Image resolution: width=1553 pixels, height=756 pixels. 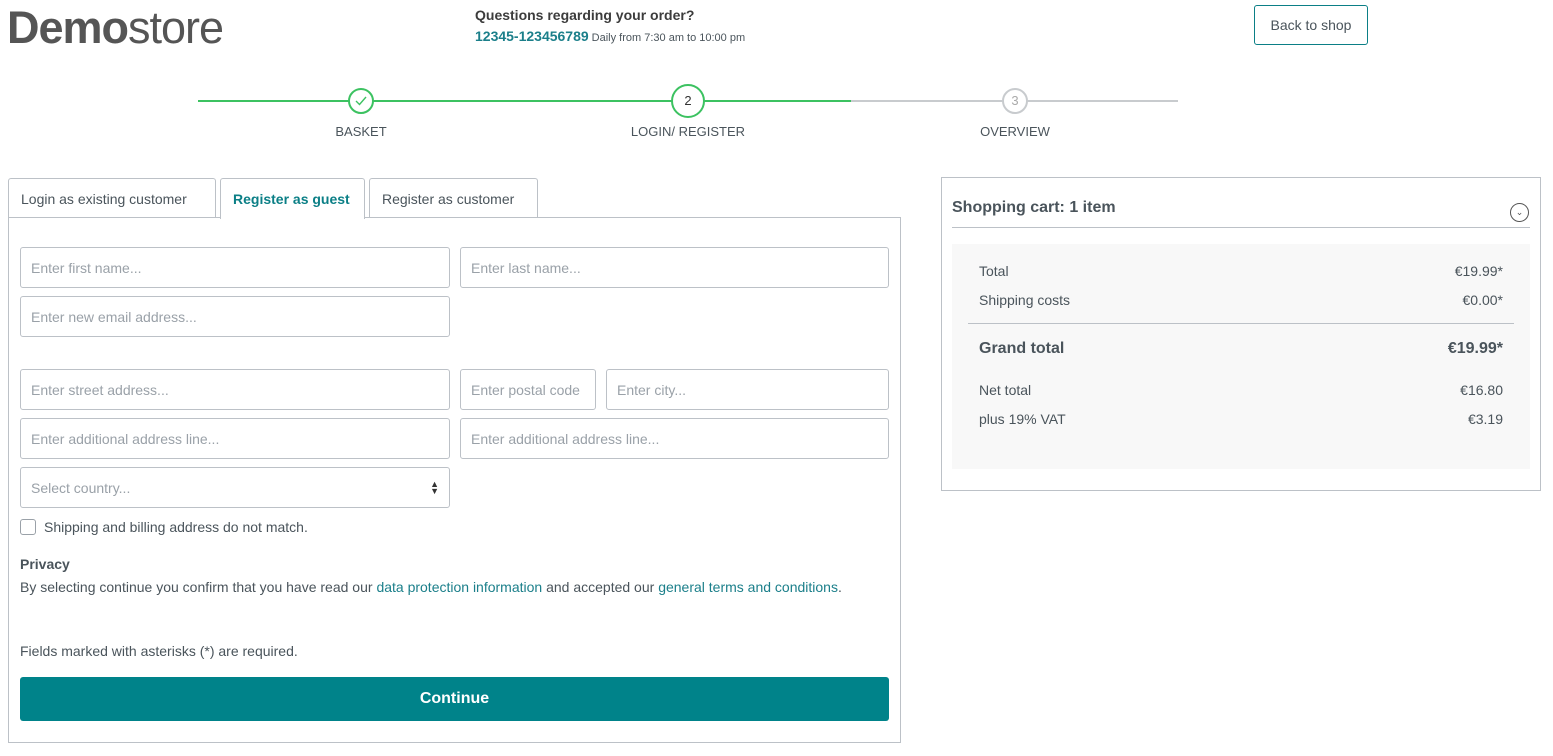 What do you see at coordinates (1015, 101) in the screenshot?
I see `step-overview: 3` at bounding box center [1015, 101].